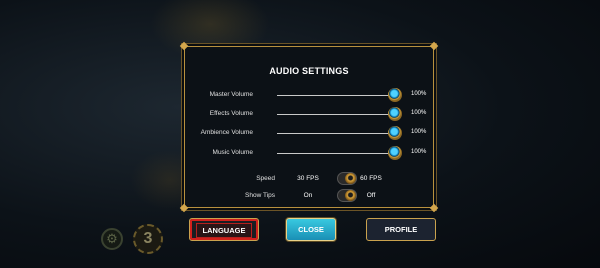 This screenshot has height=268, width=600. Describe the element at coordinates (336, 133) in the screenshot. I see `ambience-volume-track` at that location.